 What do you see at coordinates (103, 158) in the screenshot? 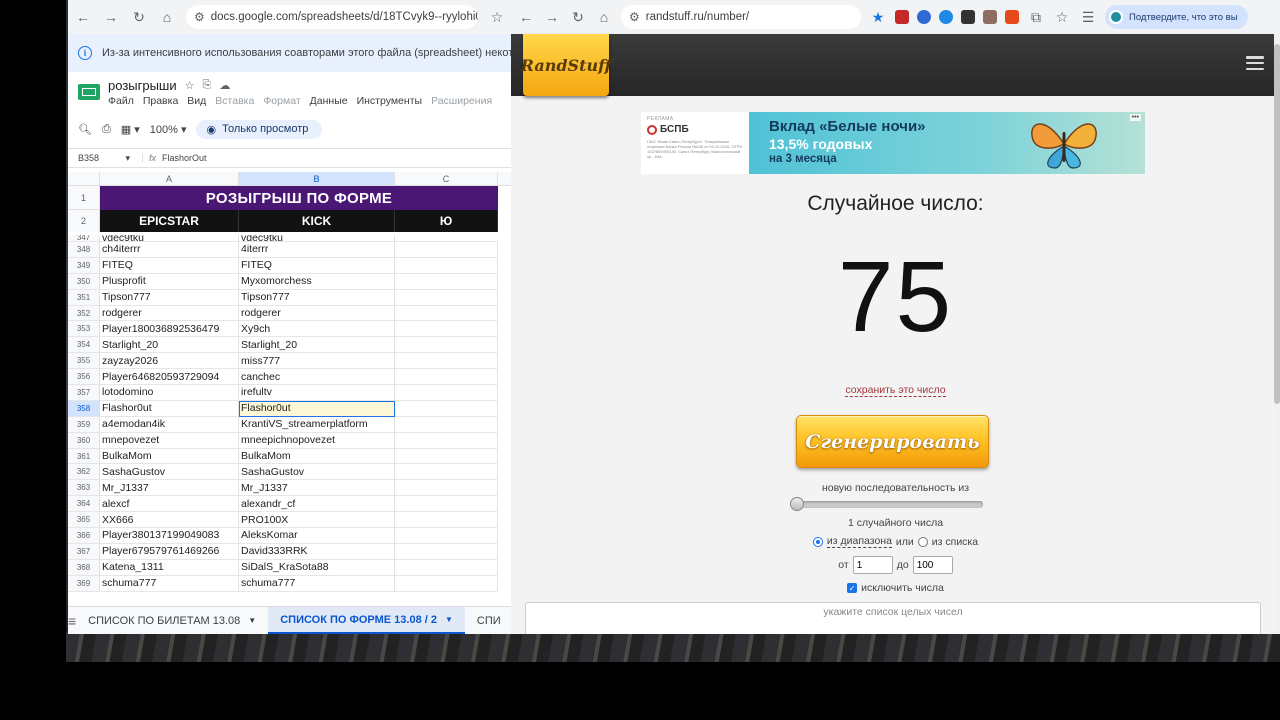
I see `name-box: B358 ▾` at bounding box center [103, 158].